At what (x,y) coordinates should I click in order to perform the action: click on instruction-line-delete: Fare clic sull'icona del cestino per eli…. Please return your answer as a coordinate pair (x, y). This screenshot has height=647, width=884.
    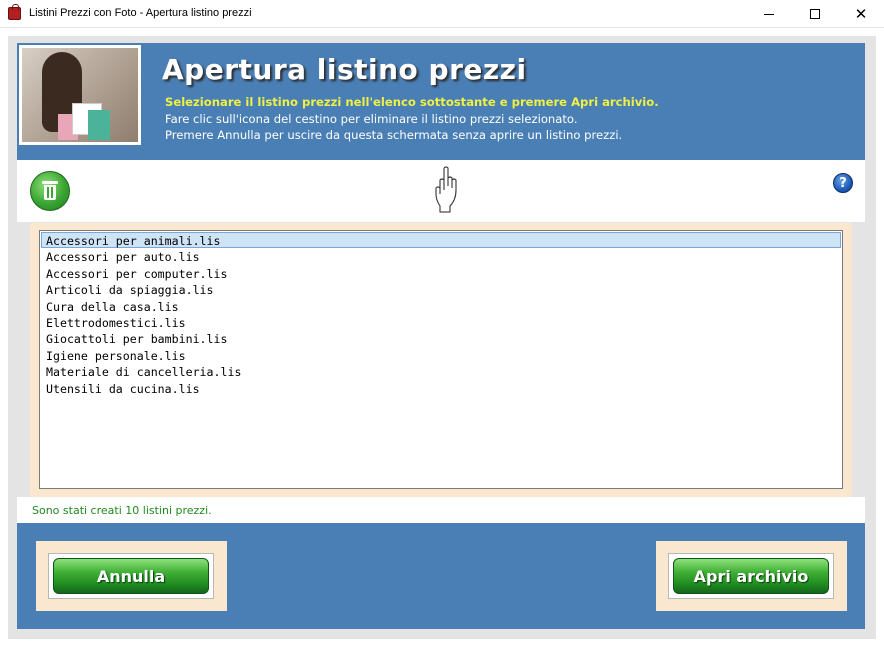
    Looking at the image, I should click on (371, 119).